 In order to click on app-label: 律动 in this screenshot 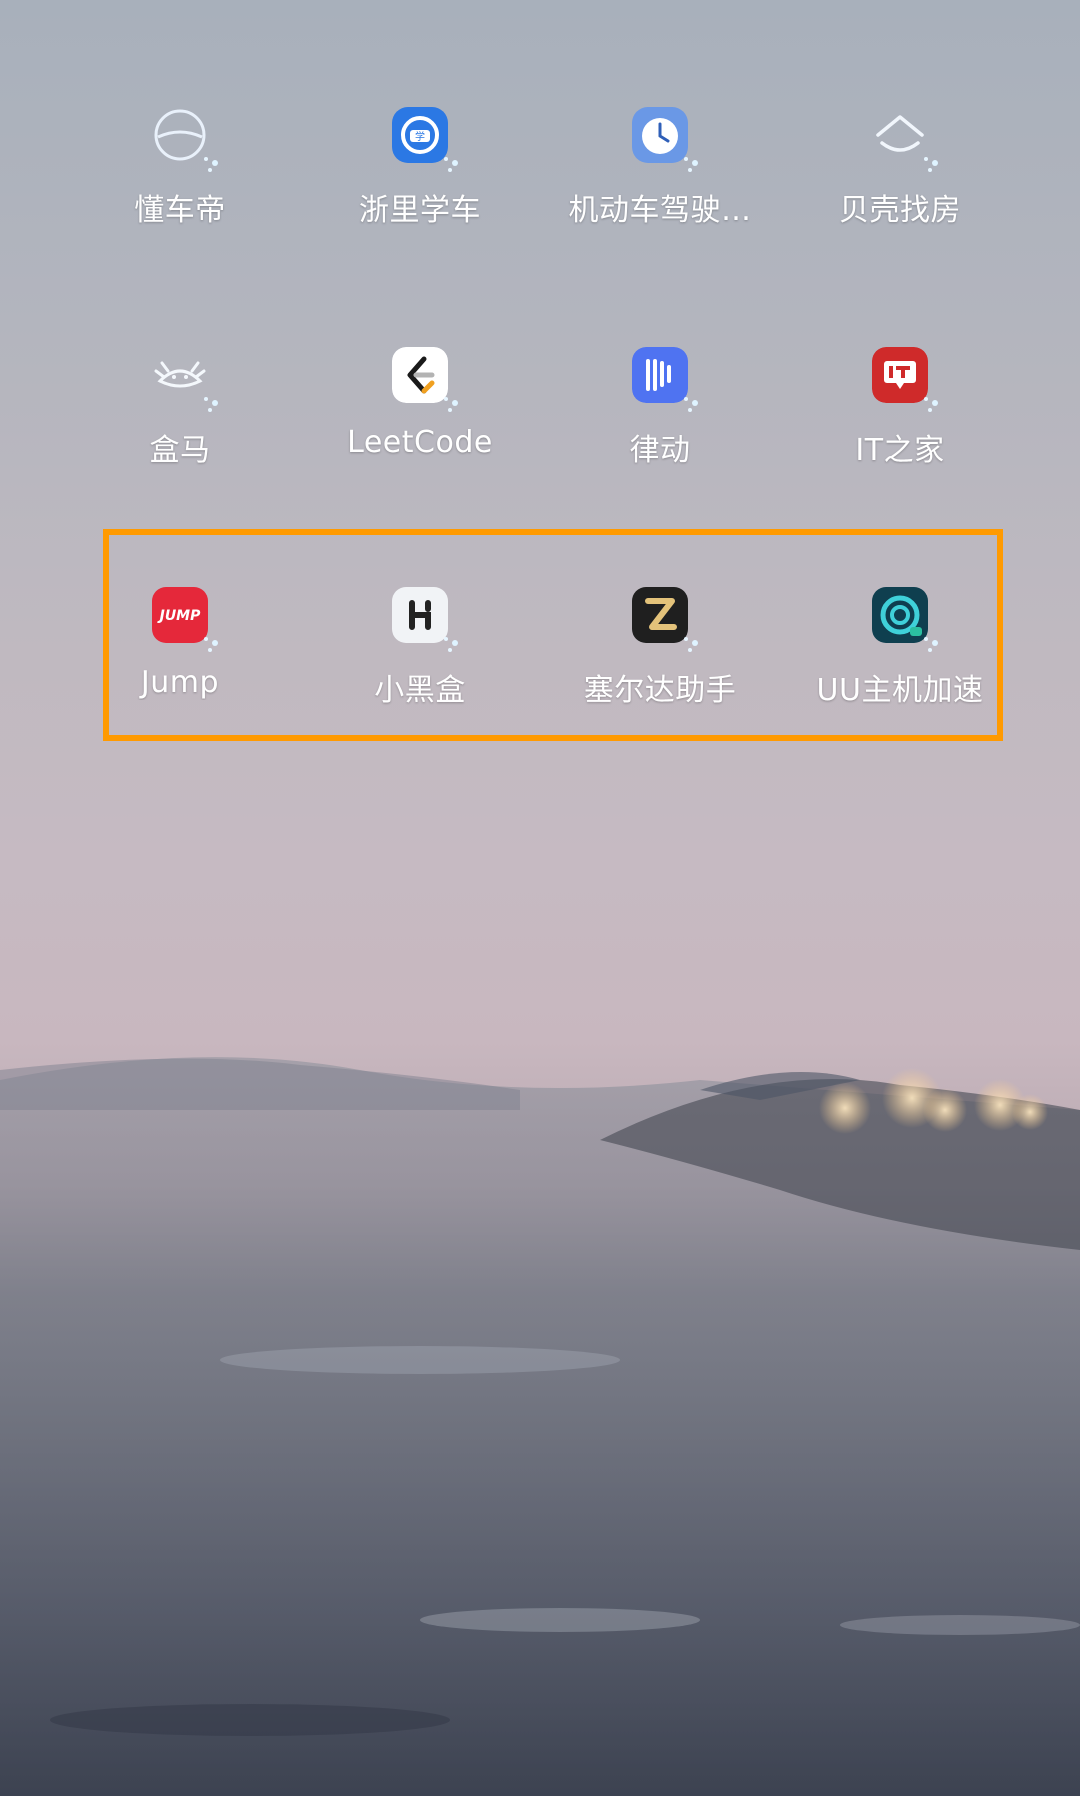, I will do `click(660, 450)`.